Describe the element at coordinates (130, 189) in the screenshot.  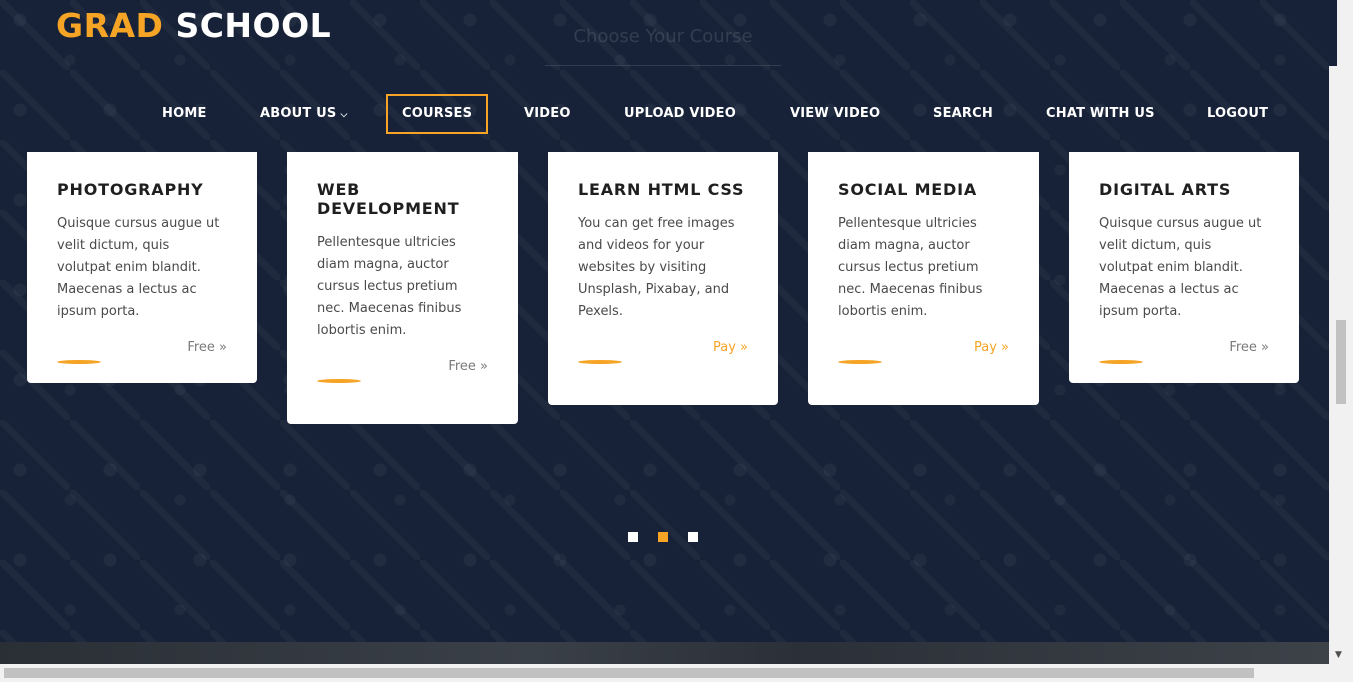
I see `course-title: PHOTOGRAPHY` at that location.